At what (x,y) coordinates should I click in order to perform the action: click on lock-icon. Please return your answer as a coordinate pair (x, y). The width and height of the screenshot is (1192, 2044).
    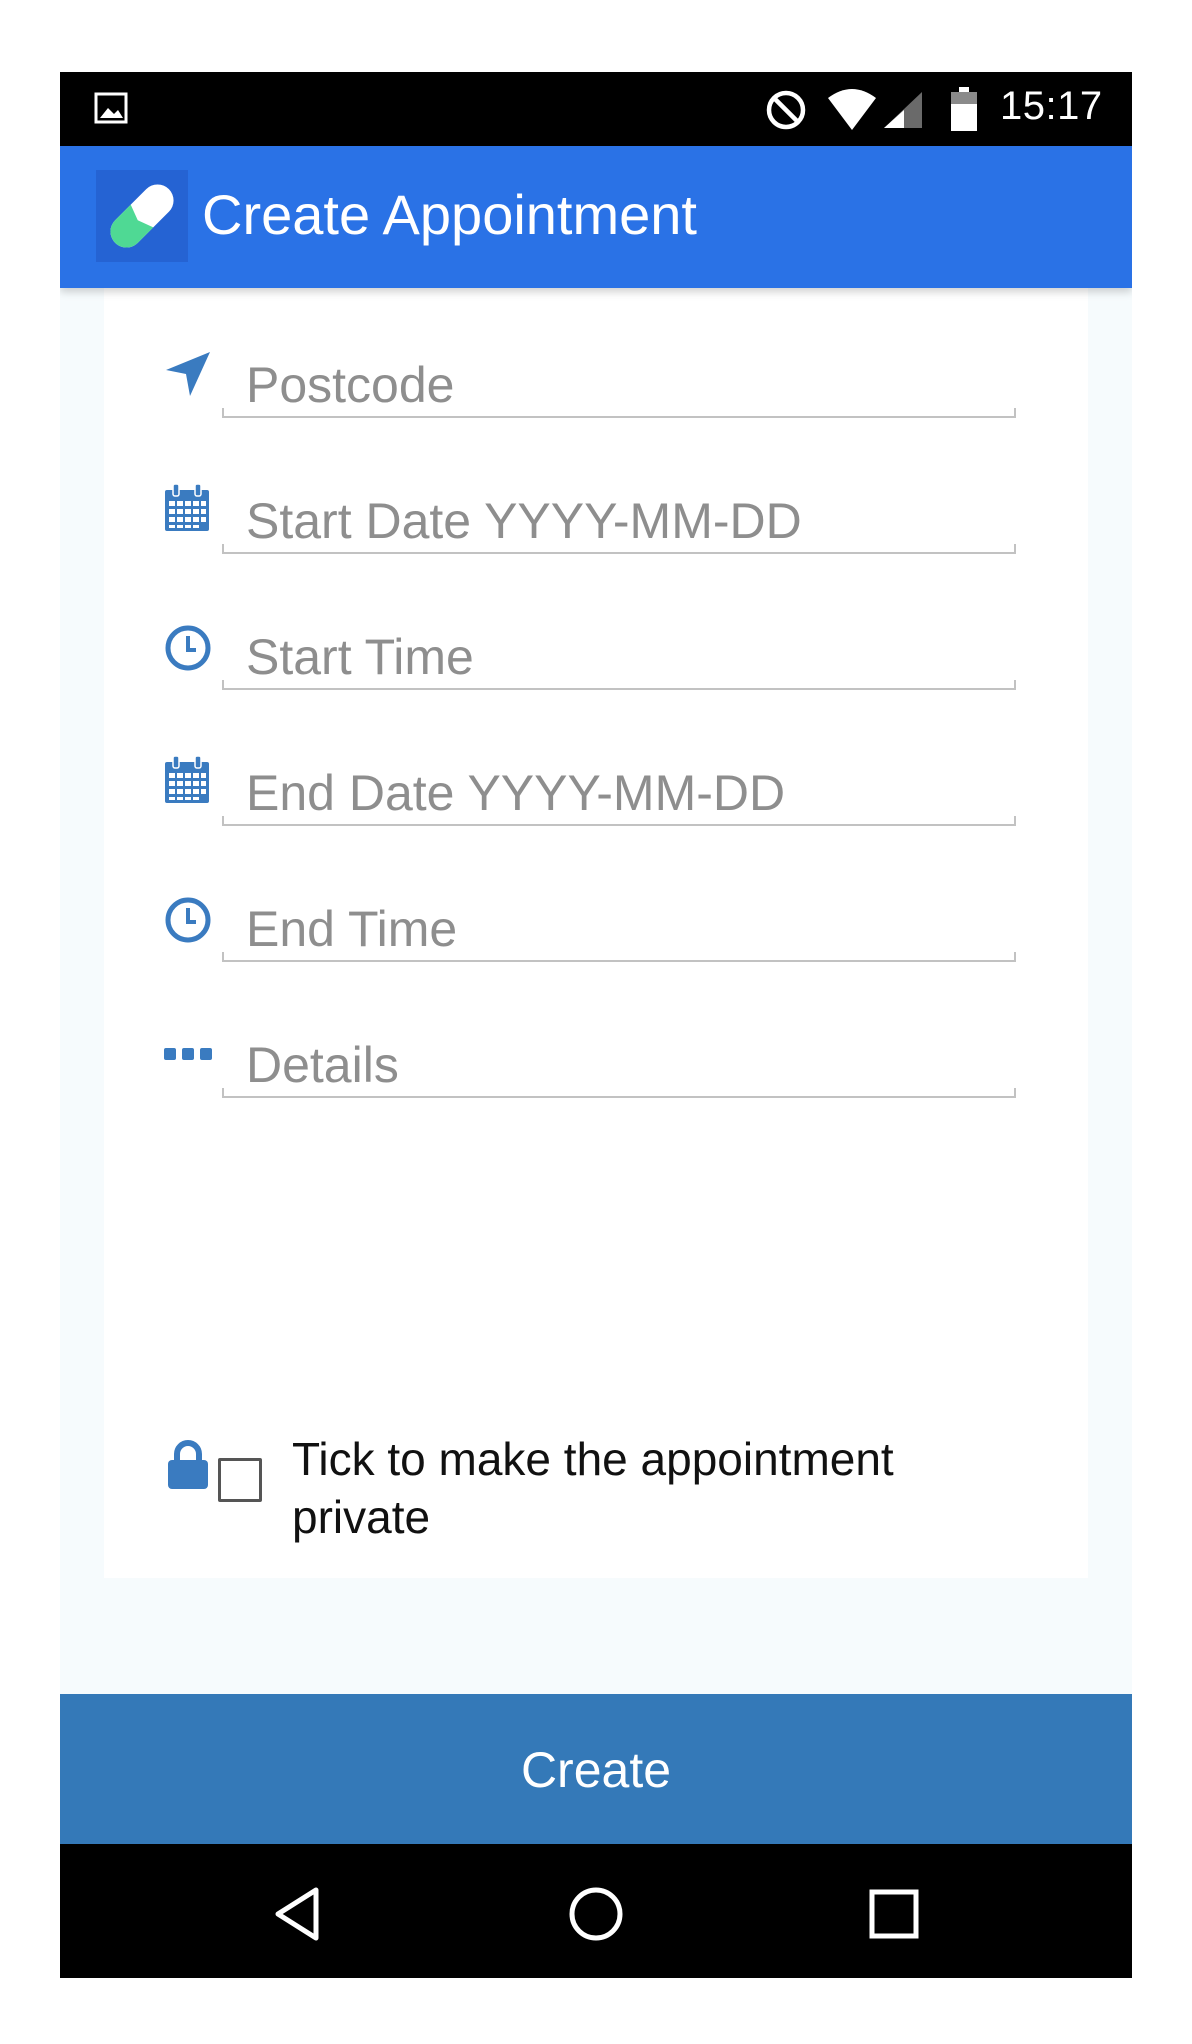
    Looking at the image, I should click on (188, 1464).